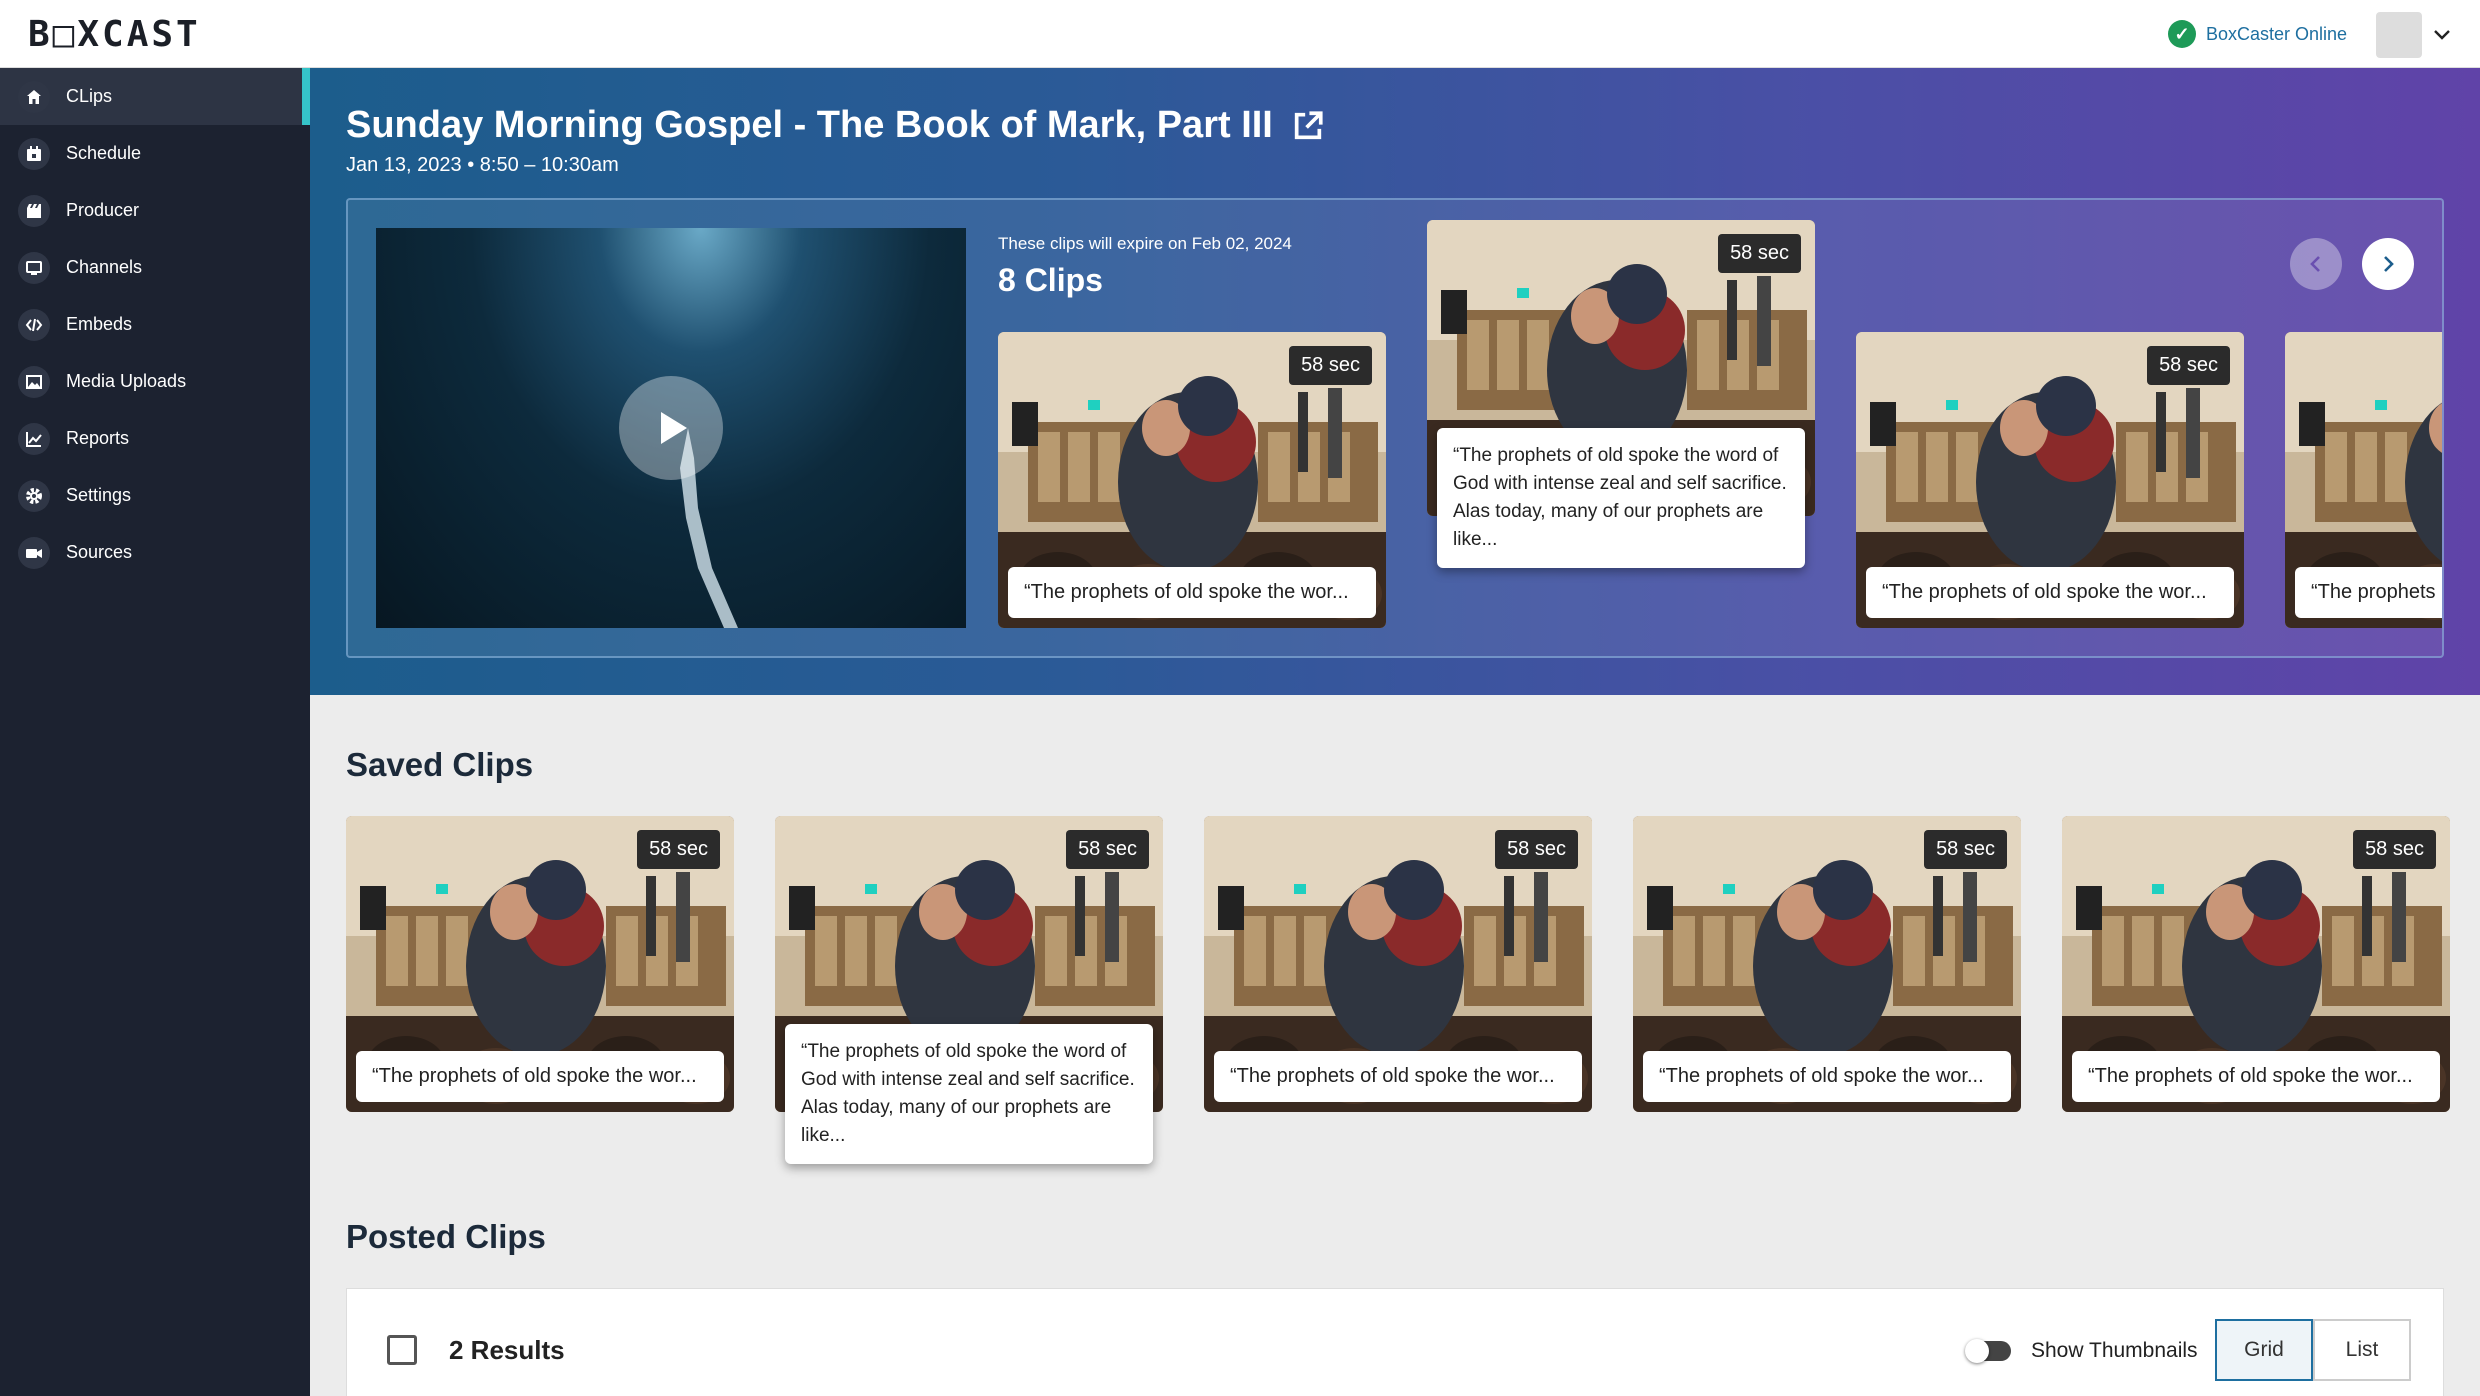  I want to click on boxcast-logo: B□XCAST, so click(114, 34).